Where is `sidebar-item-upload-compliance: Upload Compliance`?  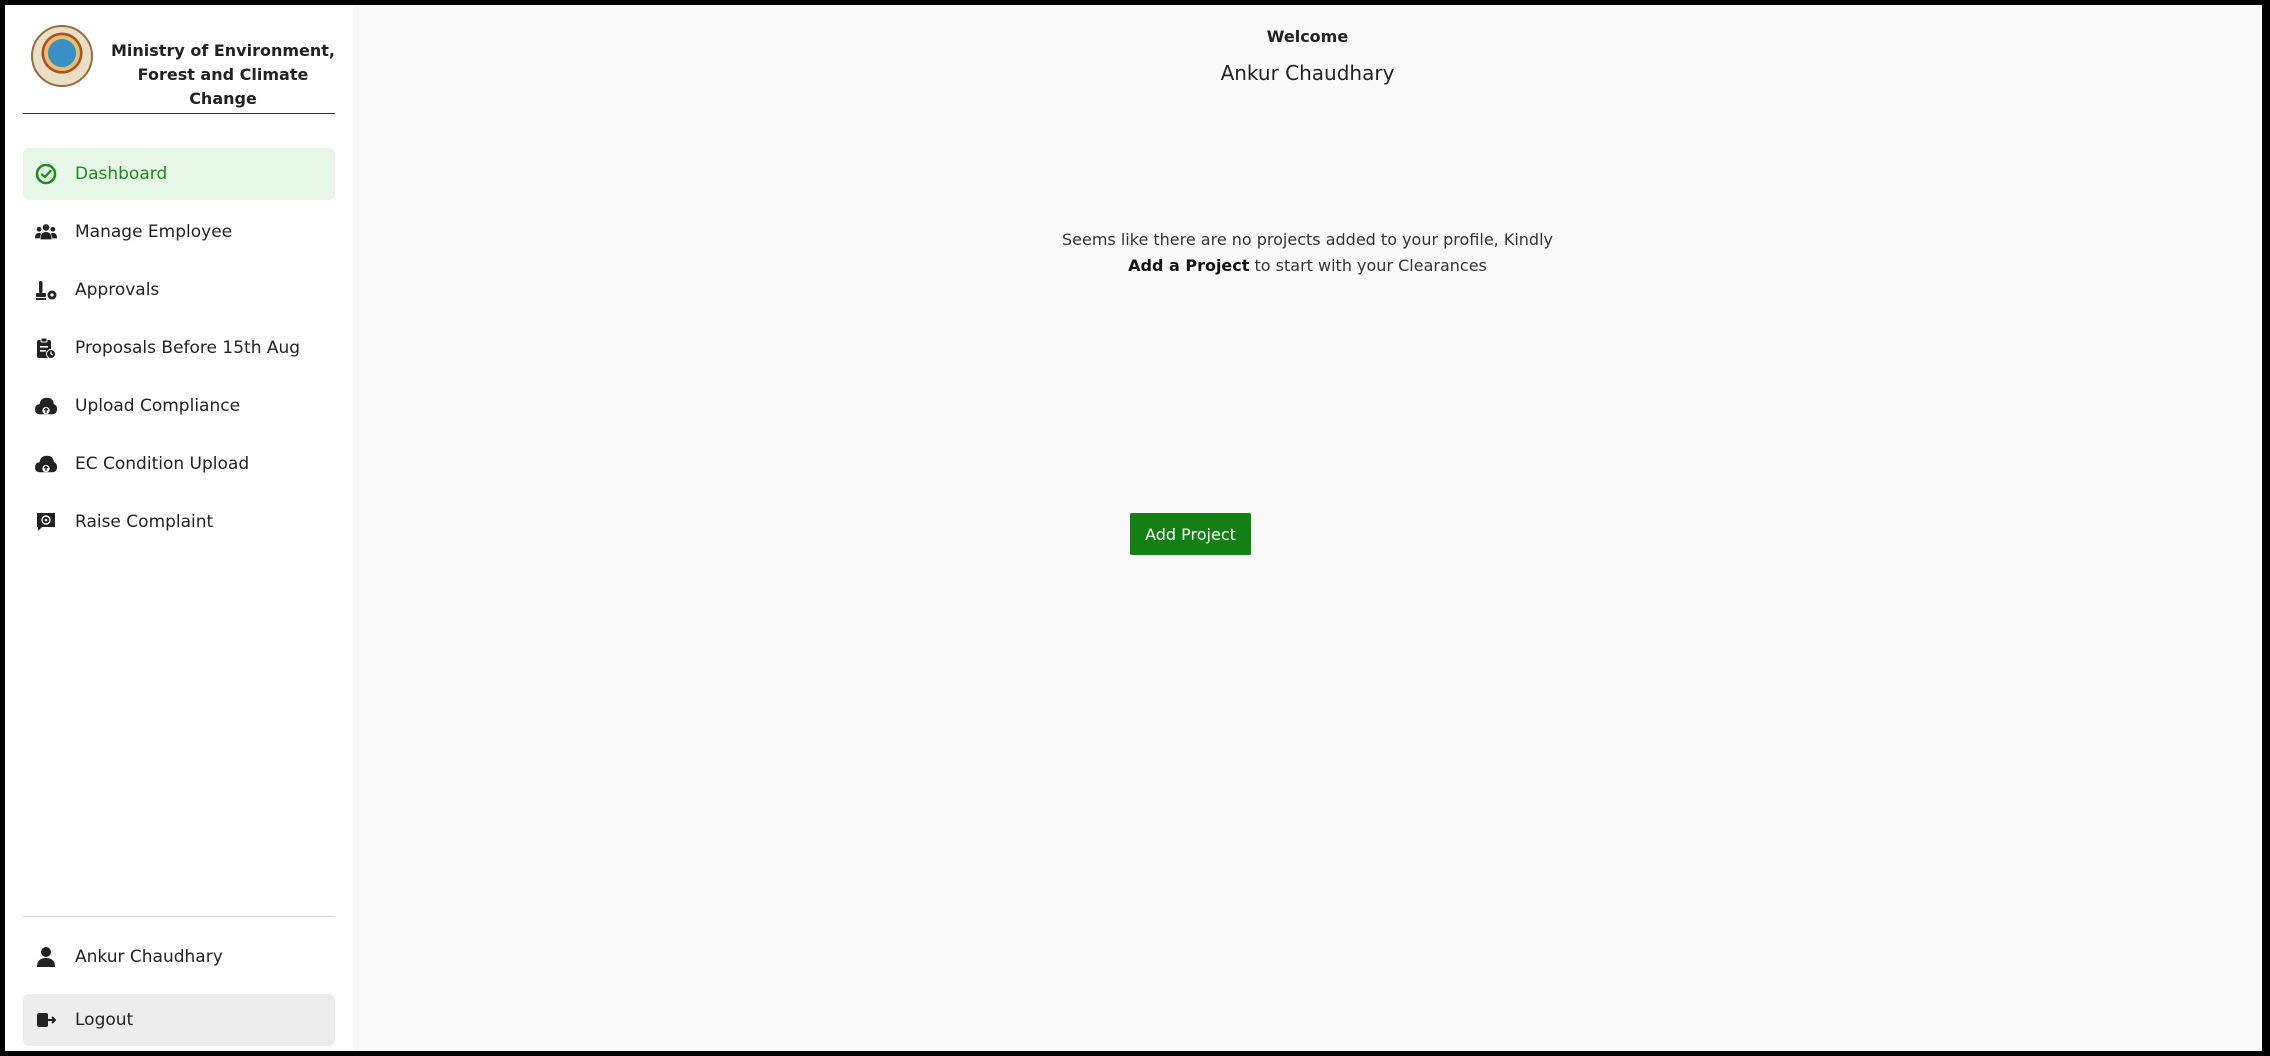 sidebar-item-upload-compliance: Upload Compliance is located at coordinates (179, 406).